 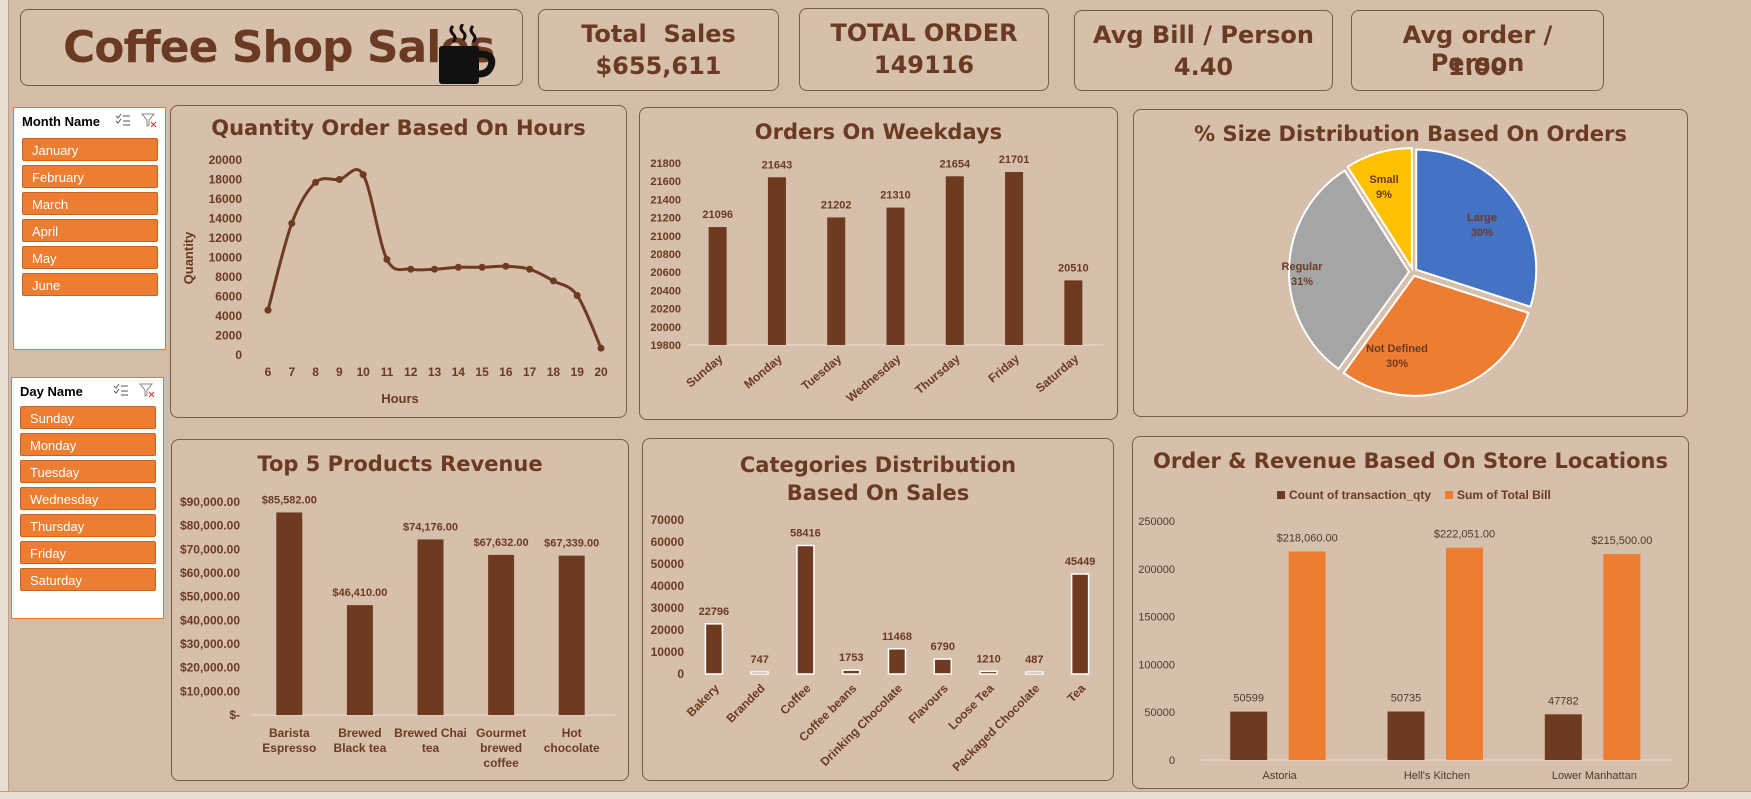 I want to click on x-tick-label: Gourmet, so click(x=501, y=733).